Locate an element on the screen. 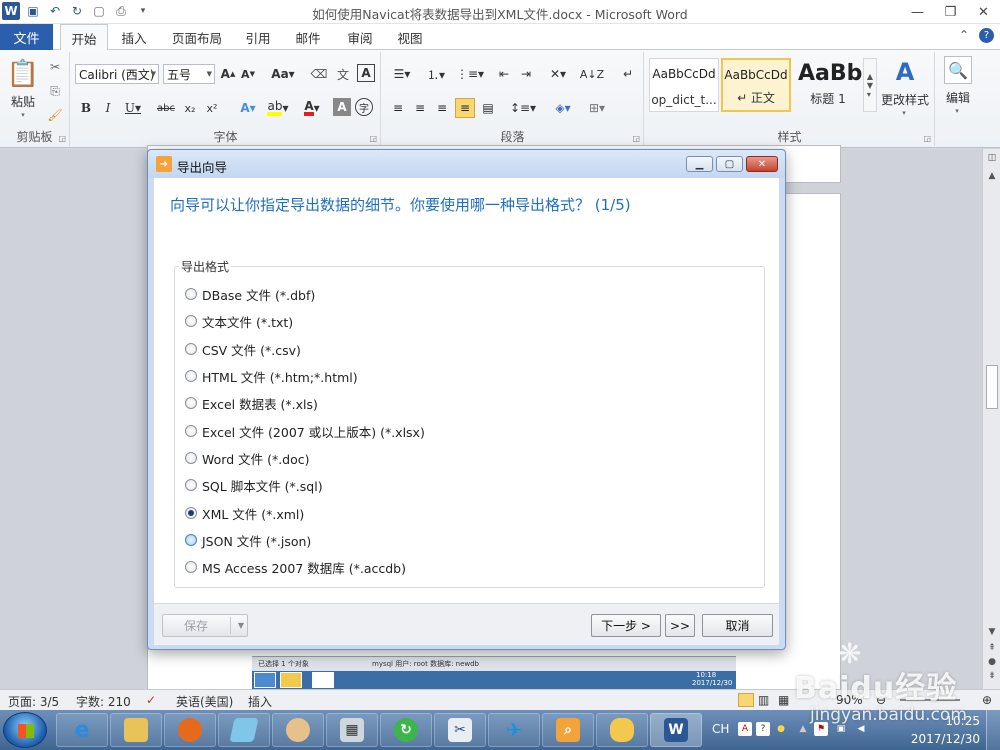 This screenshot has height=750, width=1000. tab-review: 审阅 is located at coordinates (360, 37).